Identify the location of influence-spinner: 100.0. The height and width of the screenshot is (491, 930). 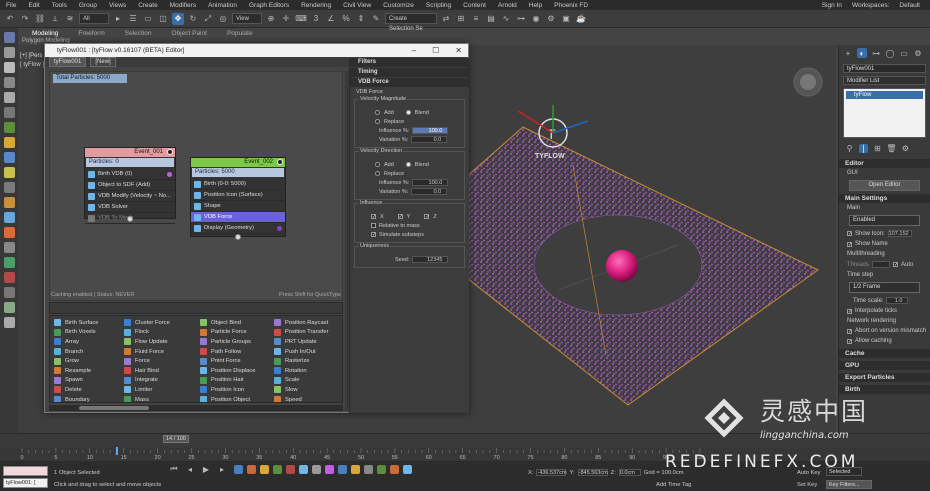
(430, 182).